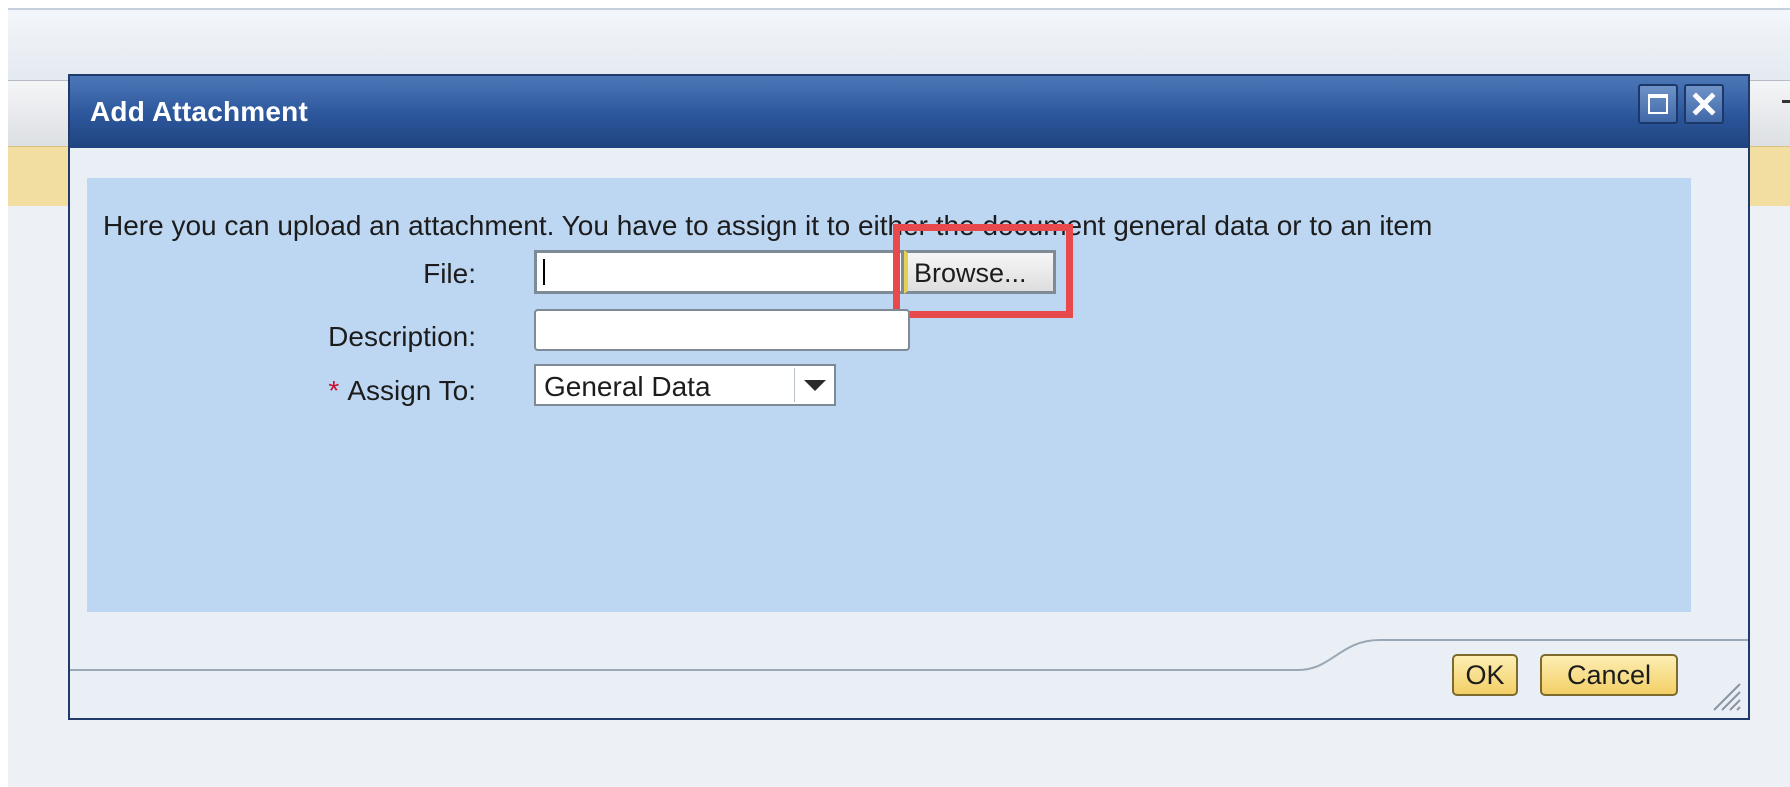 Image resolution: width=1790 pixels, height=787 pixels. What do you see at coordinates (1609, 675) in the screenshot?
I see `cancel-button: Cancel` at bounding box center [1609, 675].